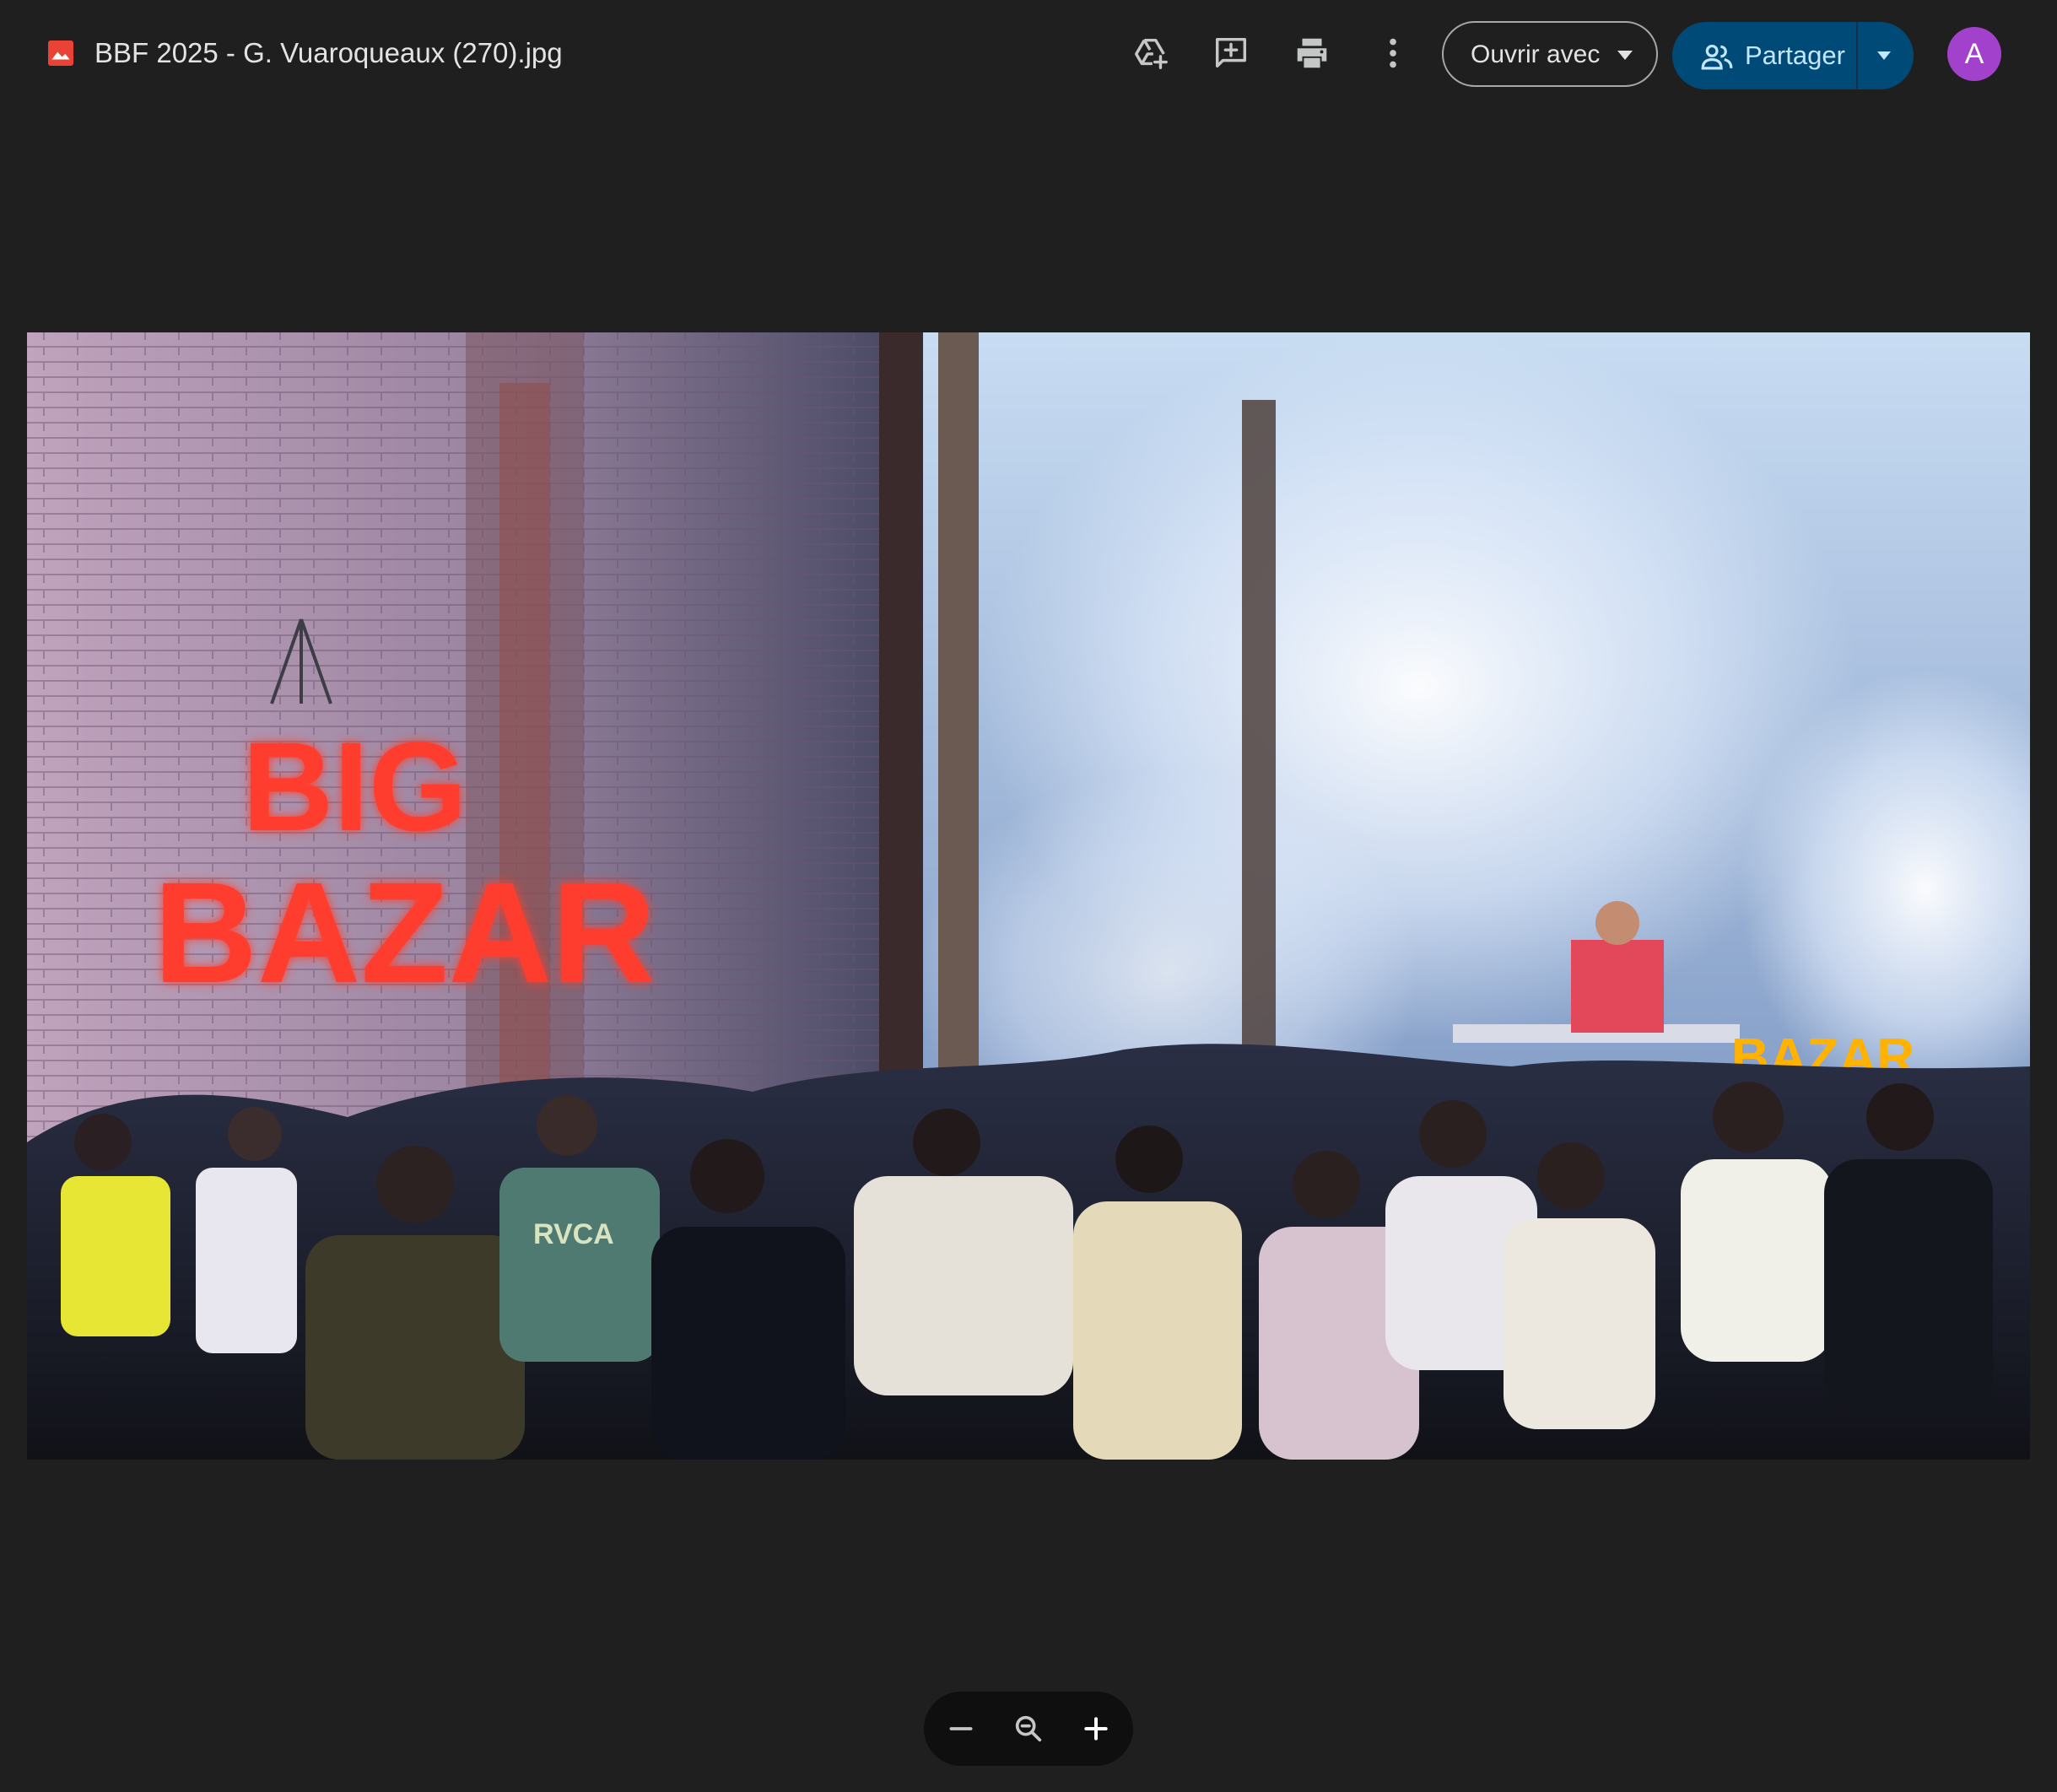 Image resolution: width=2057 pixels, height=1792 pixels. I want to click on add-to-drive-button, so click(1150, 53).